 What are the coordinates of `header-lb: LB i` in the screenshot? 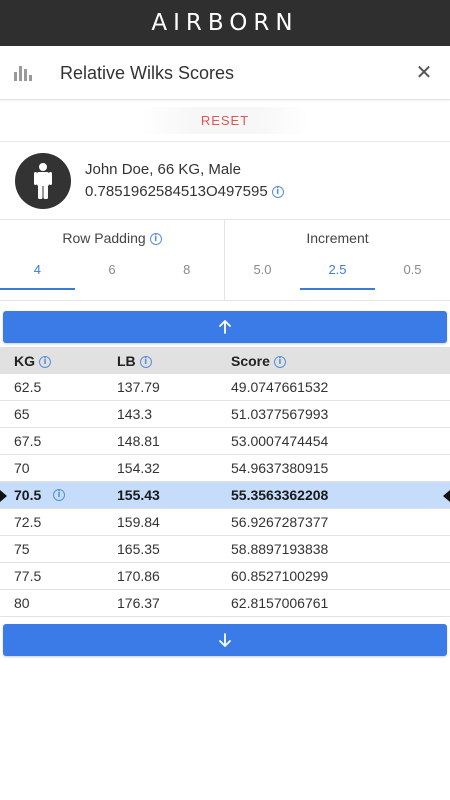 It's located at (134, 361).